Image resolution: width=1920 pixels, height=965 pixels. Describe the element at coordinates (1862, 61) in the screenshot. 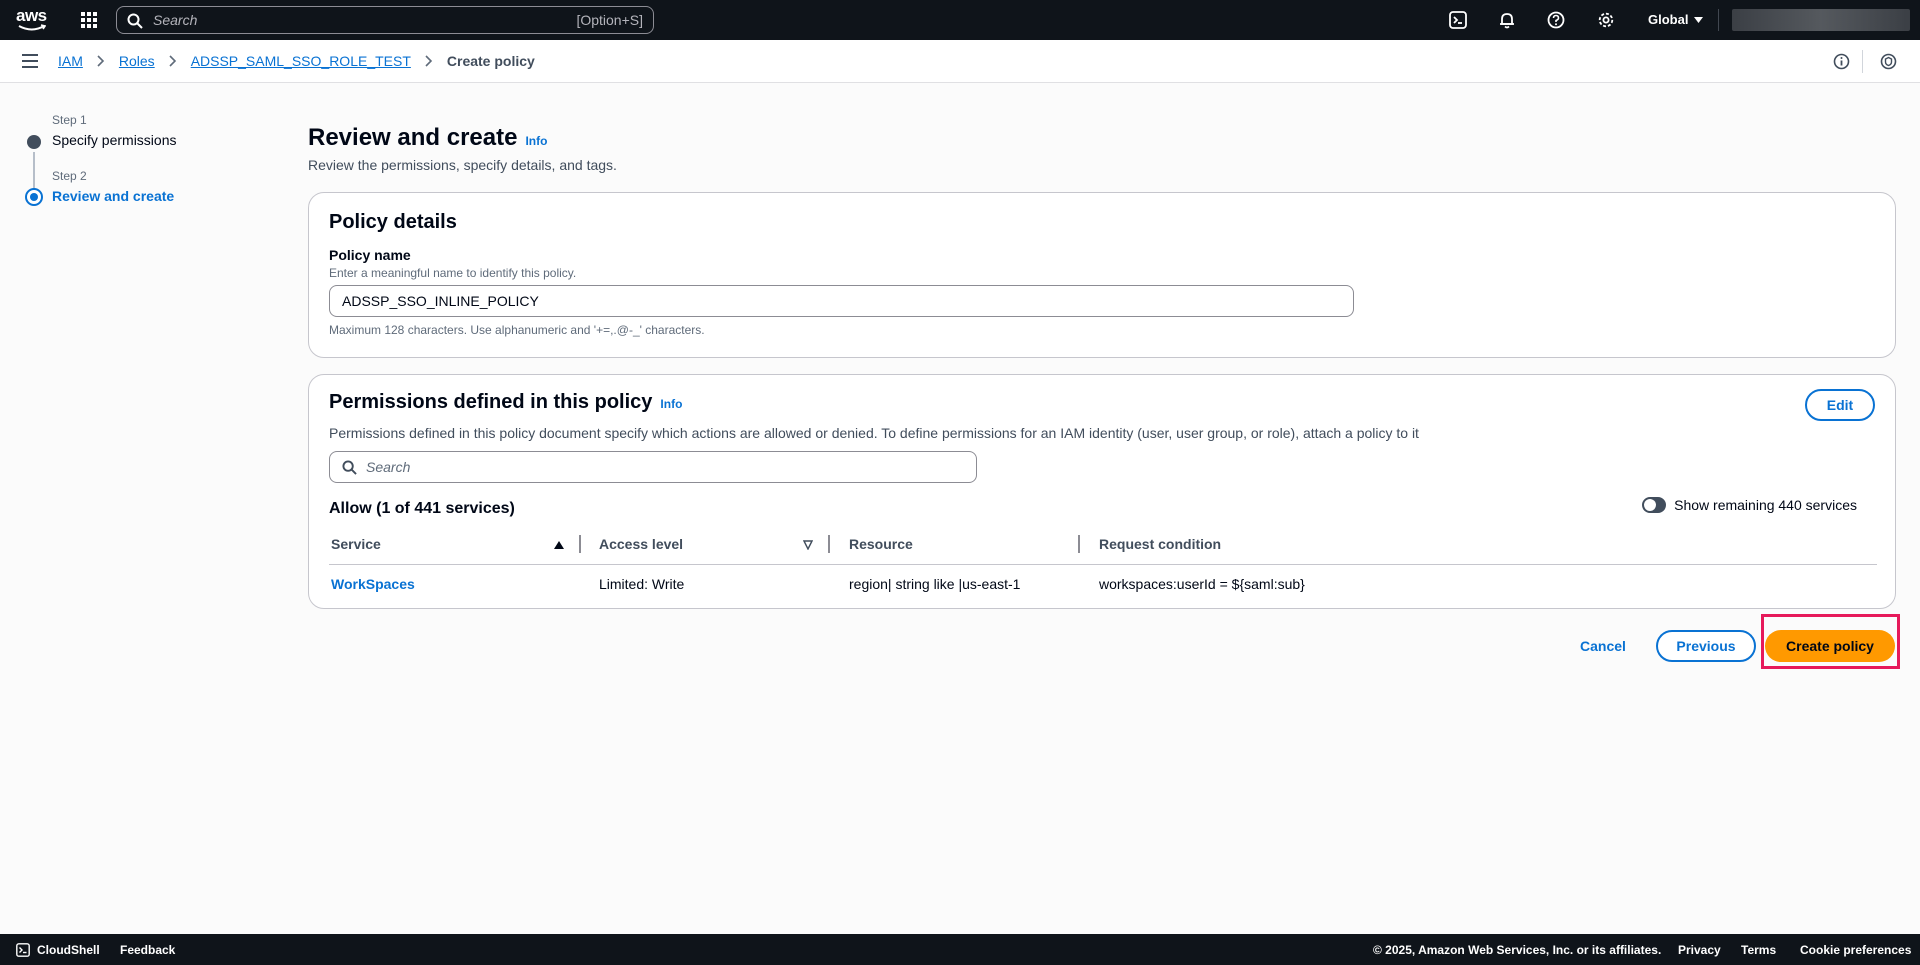

I see `breadcrumb-divider` at that location.